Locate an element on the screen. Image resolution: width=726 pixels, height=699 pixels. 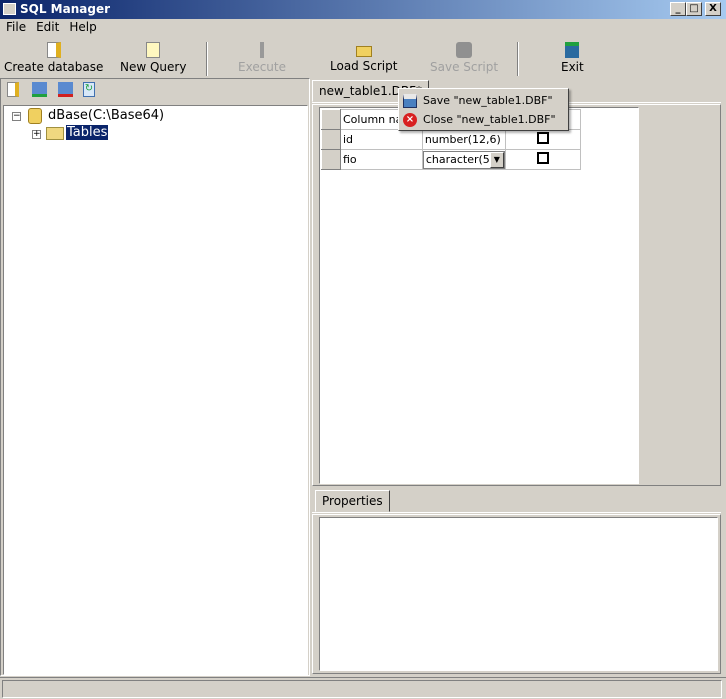
menu-bar: File Edit Help is located at coordinates (50, 29).